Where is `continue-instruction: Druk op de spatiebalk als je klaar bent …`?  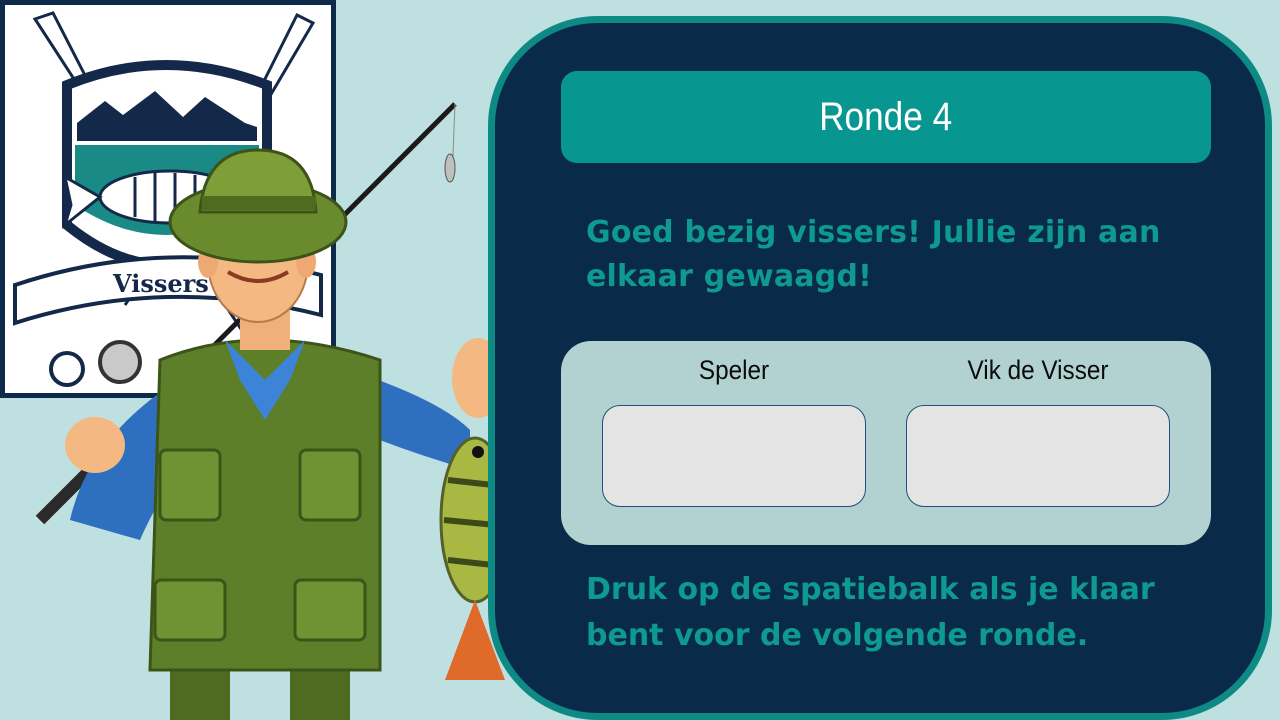 continue-instruction: Druk op de spatiebalk als je klaar bent … is located at coordinates (870, 612).